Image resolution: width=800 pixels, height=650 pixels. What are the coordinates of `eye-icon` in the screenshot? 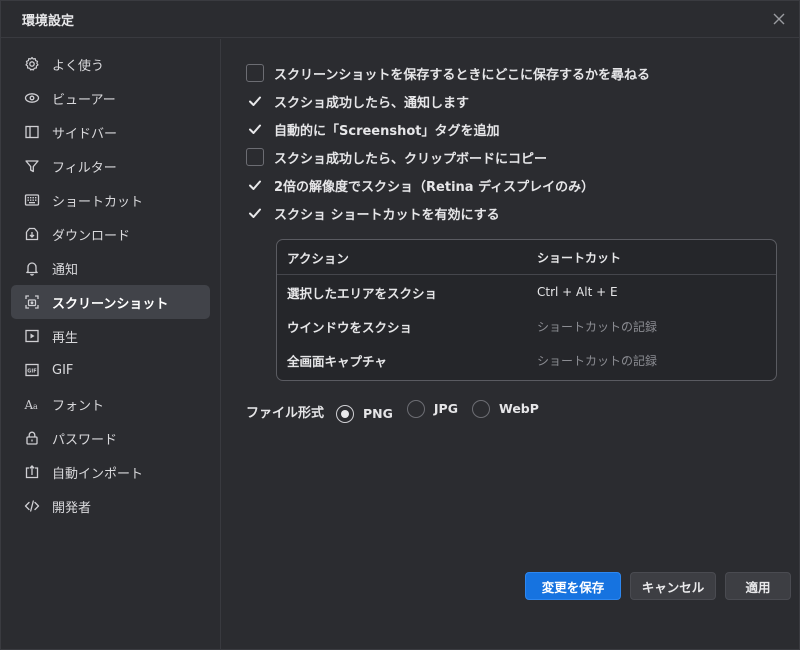 It's located at (32, 98).